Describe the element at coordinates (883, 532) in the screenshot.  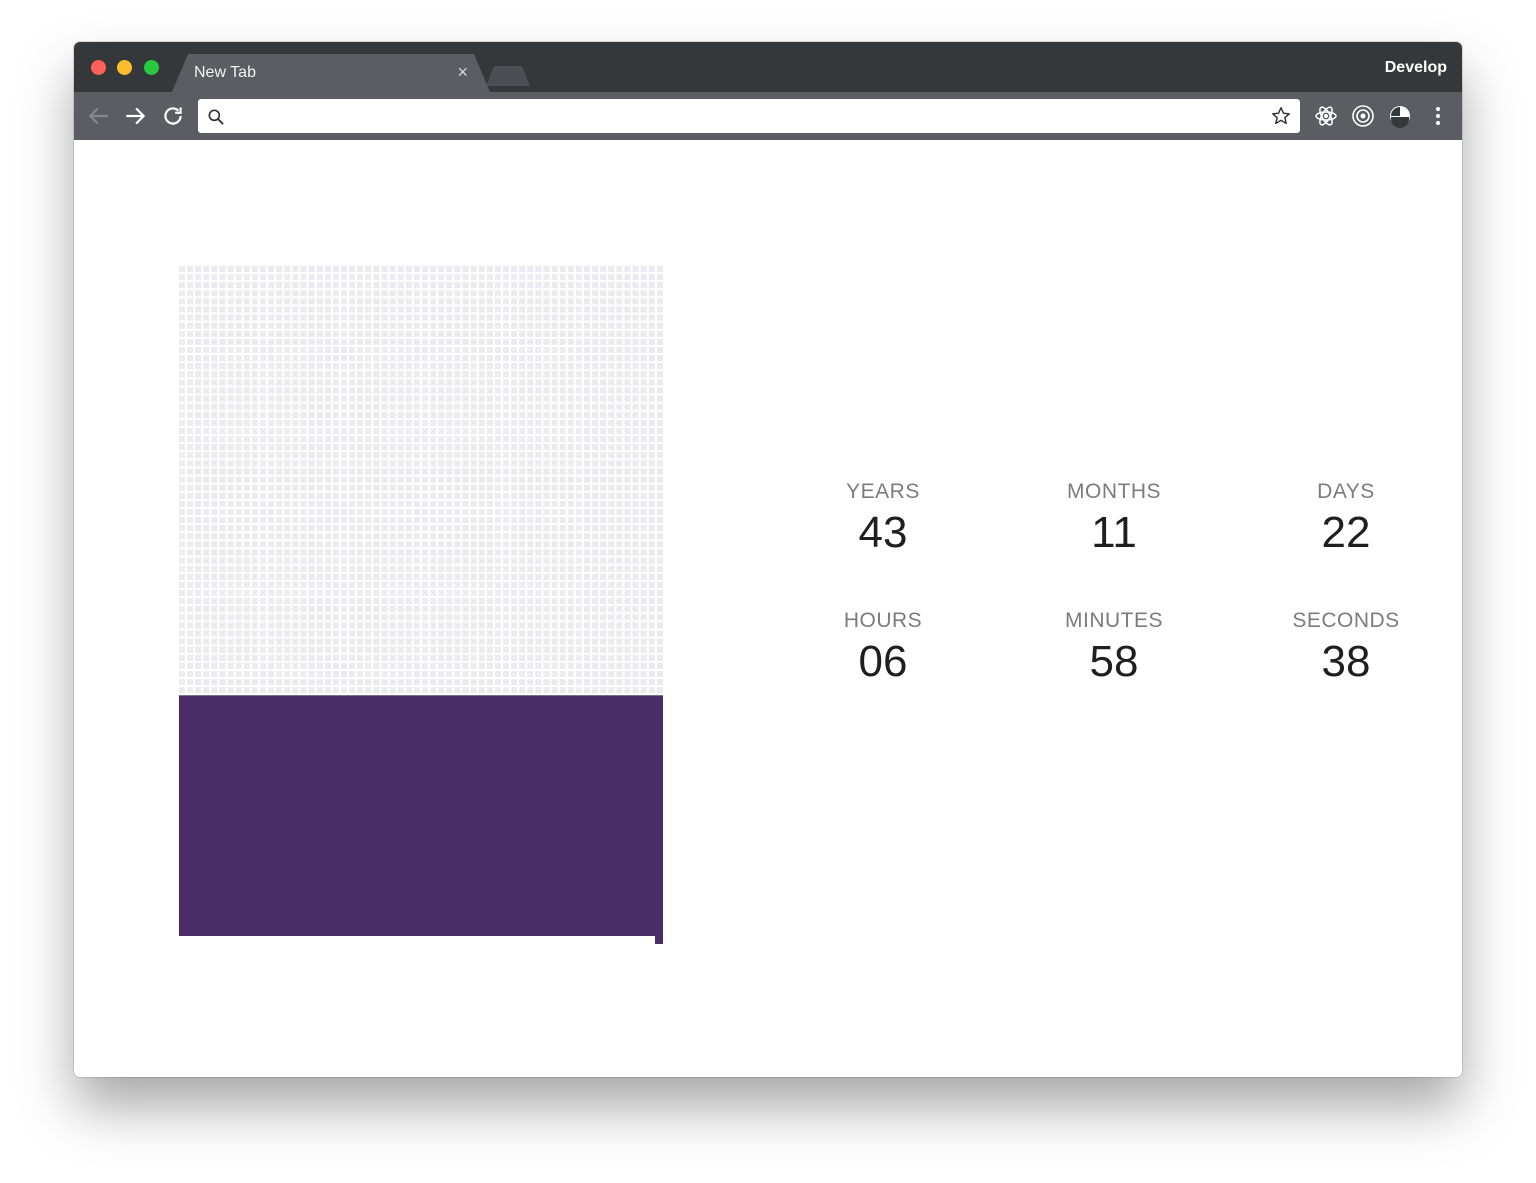
I see `years-value: 43` at that location.